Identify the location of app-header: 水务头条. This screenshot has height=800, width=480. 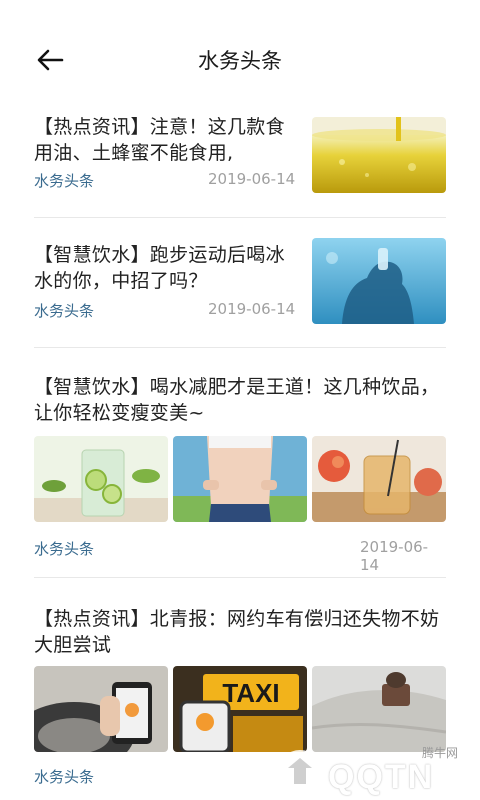
(240, 55).